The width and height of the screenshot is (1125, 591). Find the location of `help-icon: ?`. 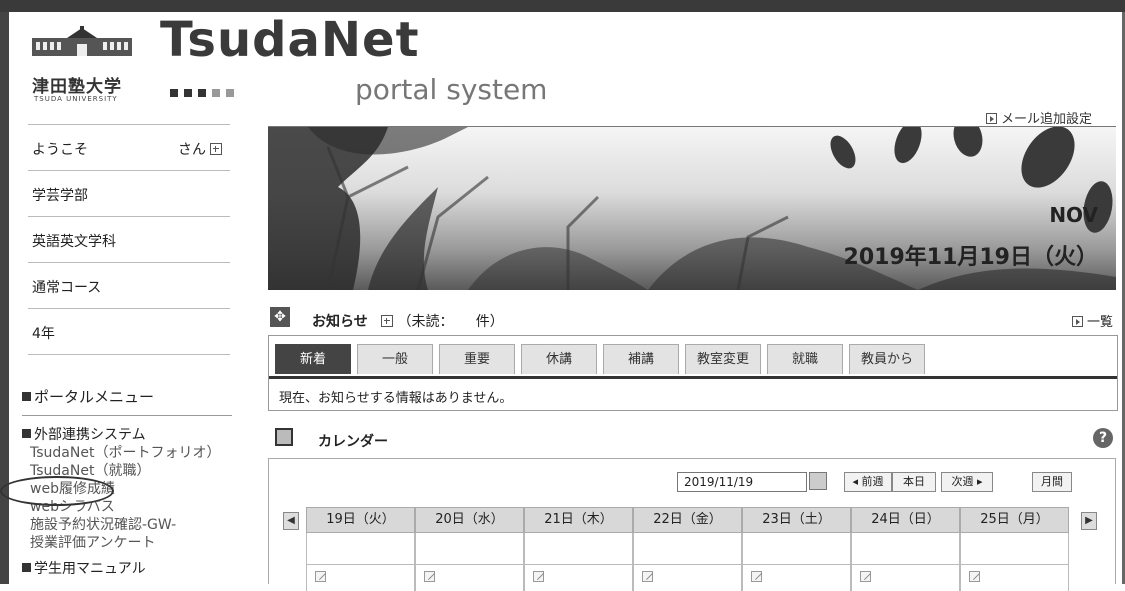

help-icon: ? is located at coordinates (1103, 438).